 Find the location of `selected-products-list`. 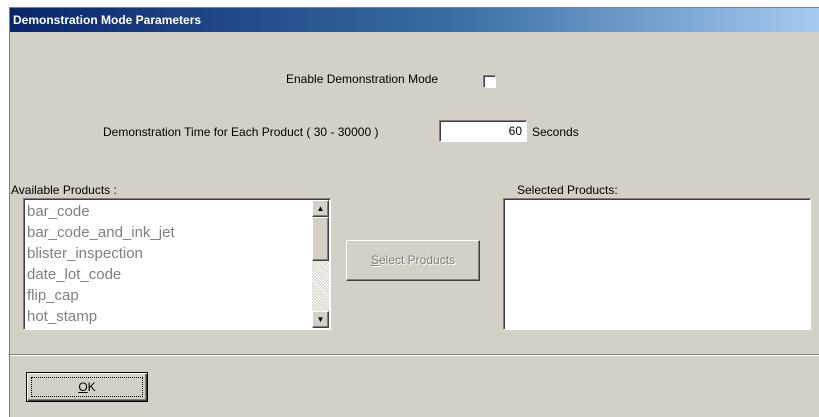

selected-products-list is located at coordinates (657, 264).